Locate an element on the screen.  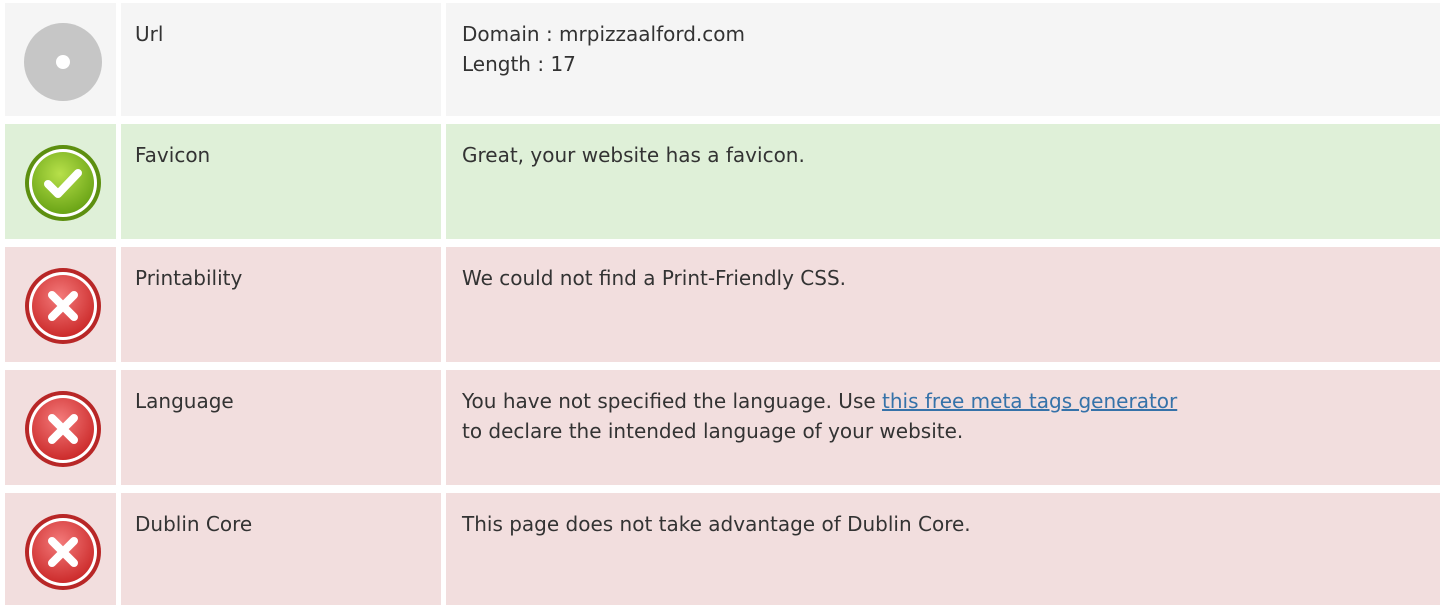
check-value-cell: We could not find a Print-Friendly CSS. is located at coordinates (943, 304).